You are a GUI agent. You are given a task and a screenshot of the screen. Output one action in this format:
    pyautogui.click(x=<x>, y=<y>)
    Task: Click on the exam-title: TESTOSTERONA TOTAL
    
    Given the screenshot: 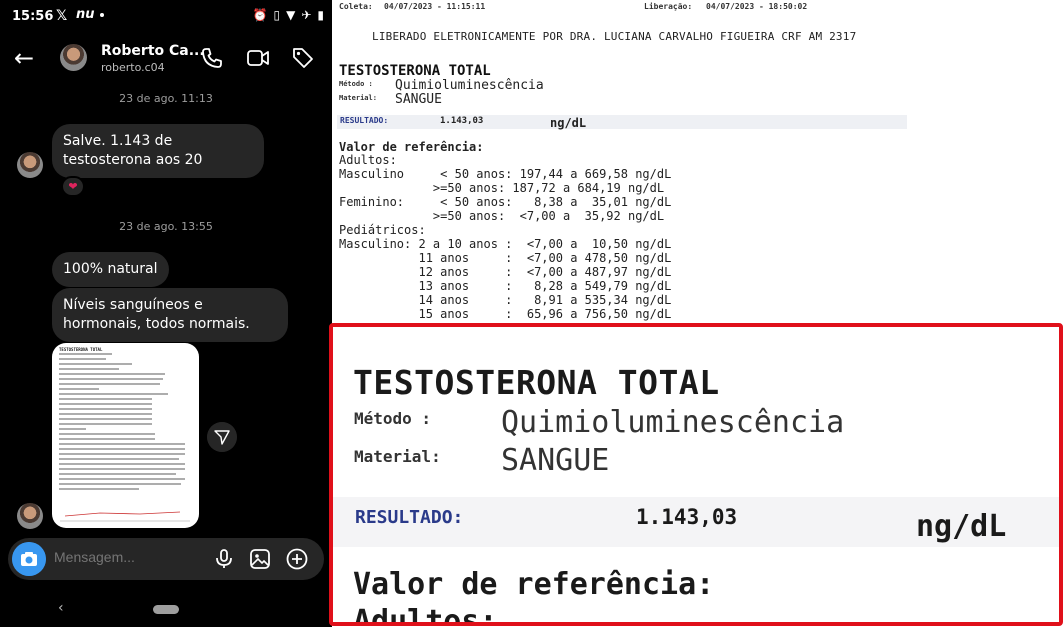 What is the action you would take?
    pyautogui.click(x=415, y=71)
    